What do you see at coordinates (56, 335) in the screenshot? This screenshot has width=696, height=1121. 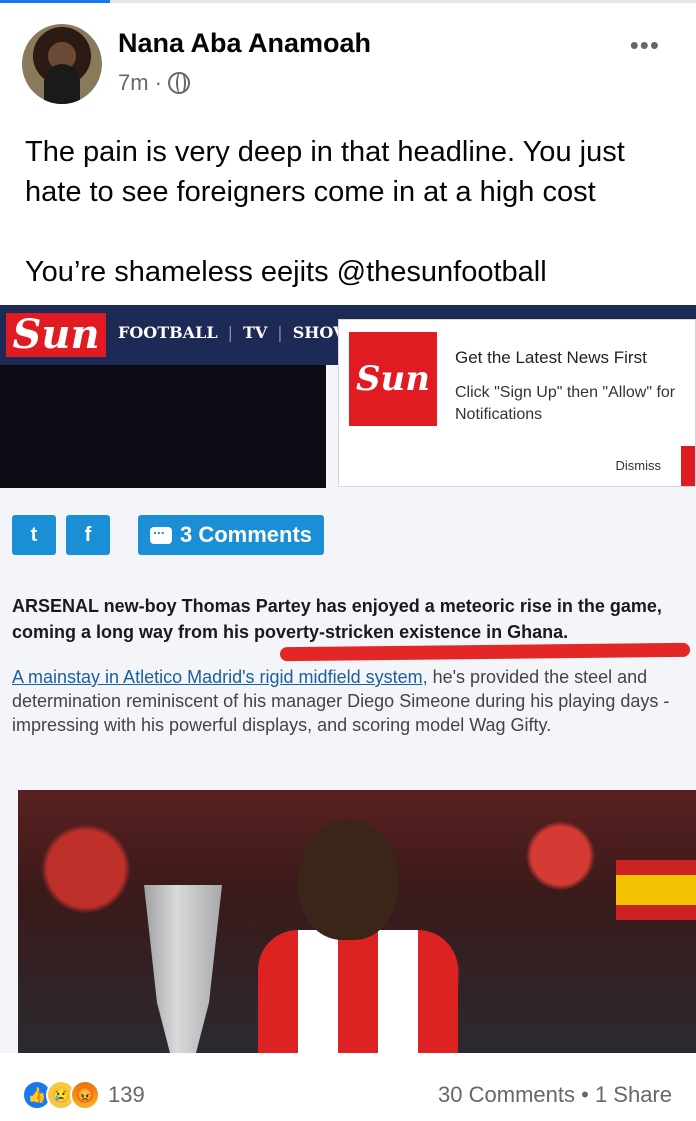 I see `sun-logo: Sun` at bounding box center [56, 335].